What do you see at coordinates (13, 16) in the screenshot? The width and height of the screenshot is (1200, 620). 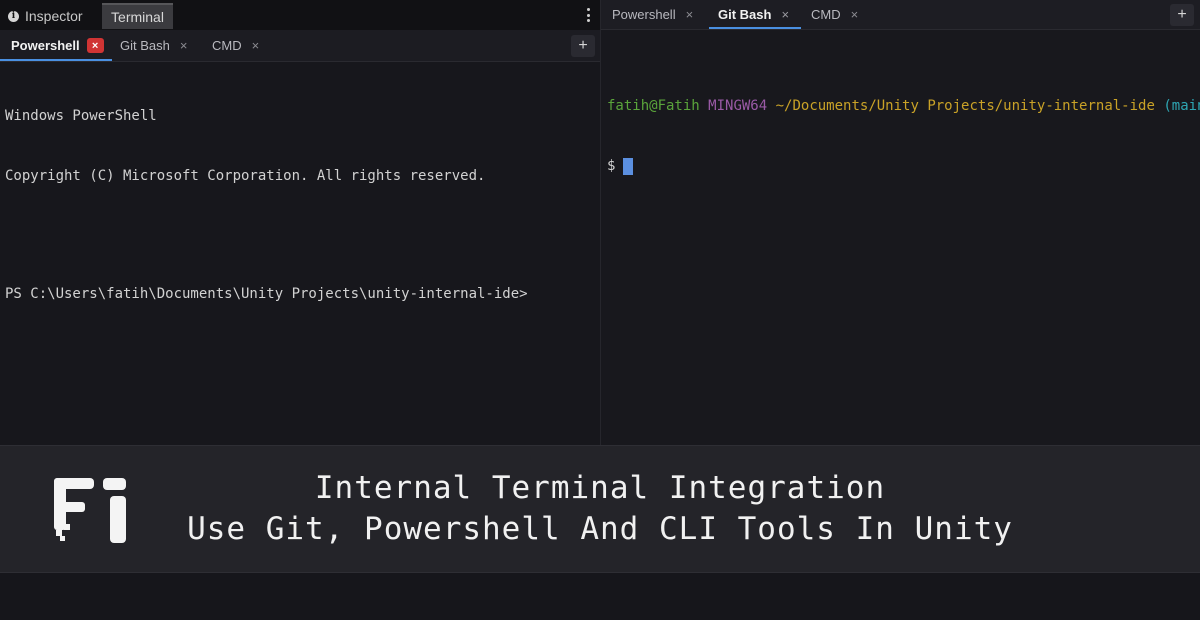 I see `info-icon: i` at bounding box center [13, 16].